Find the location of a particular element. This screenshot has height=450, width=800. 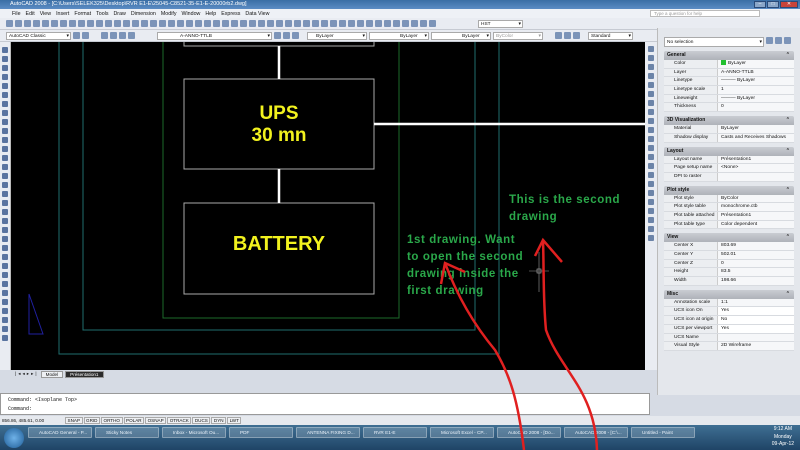

menu-item-file: File is located at coordinates (16, 14).